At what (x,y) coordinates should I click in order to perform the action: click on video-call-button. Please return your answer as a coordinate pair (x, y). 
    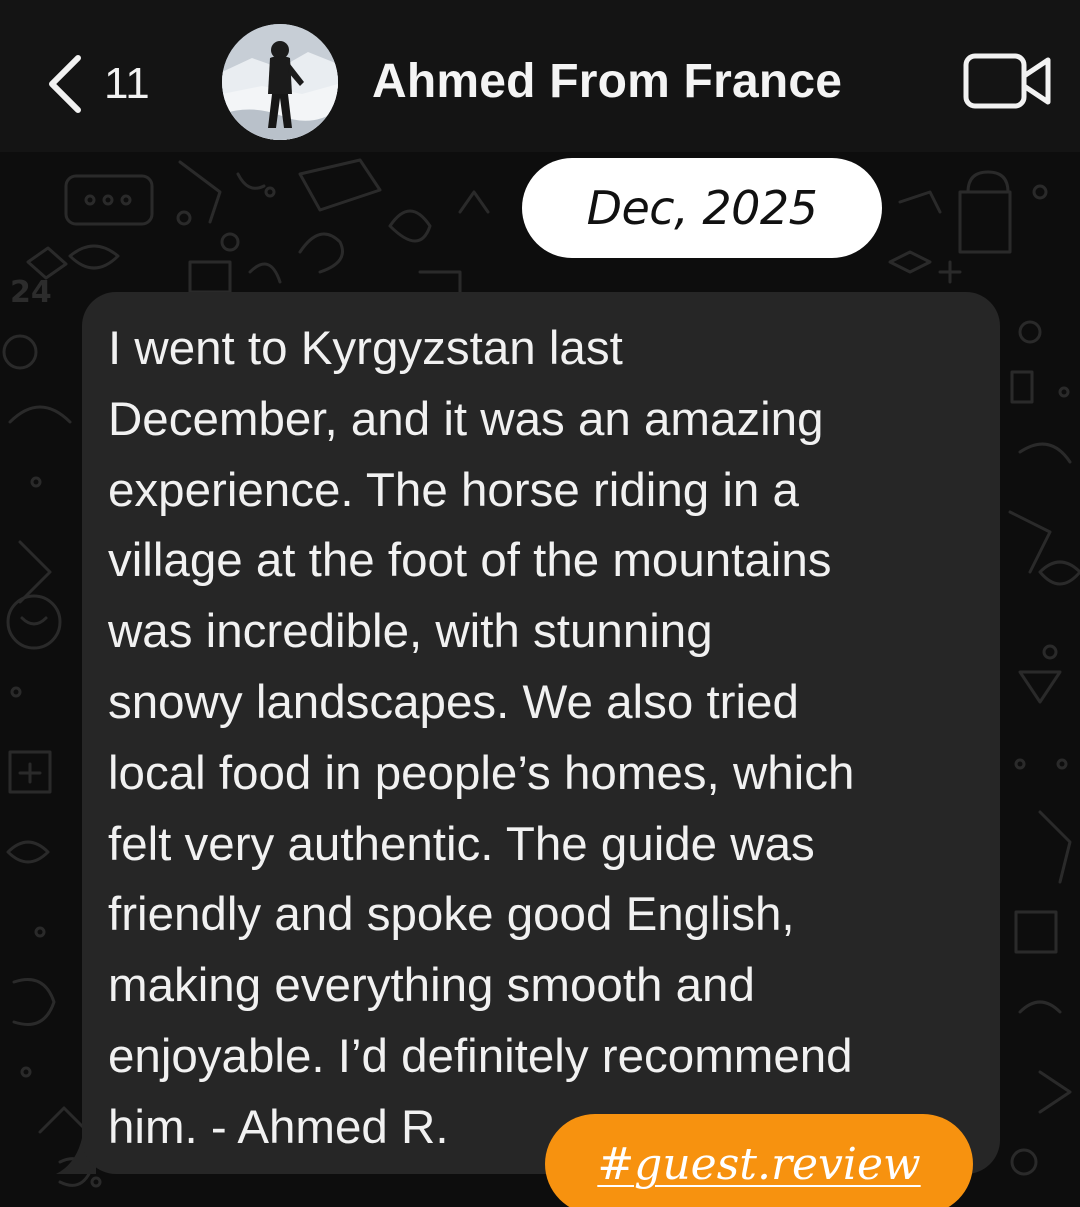
    Looking at the image, I should click on (1008, 81).